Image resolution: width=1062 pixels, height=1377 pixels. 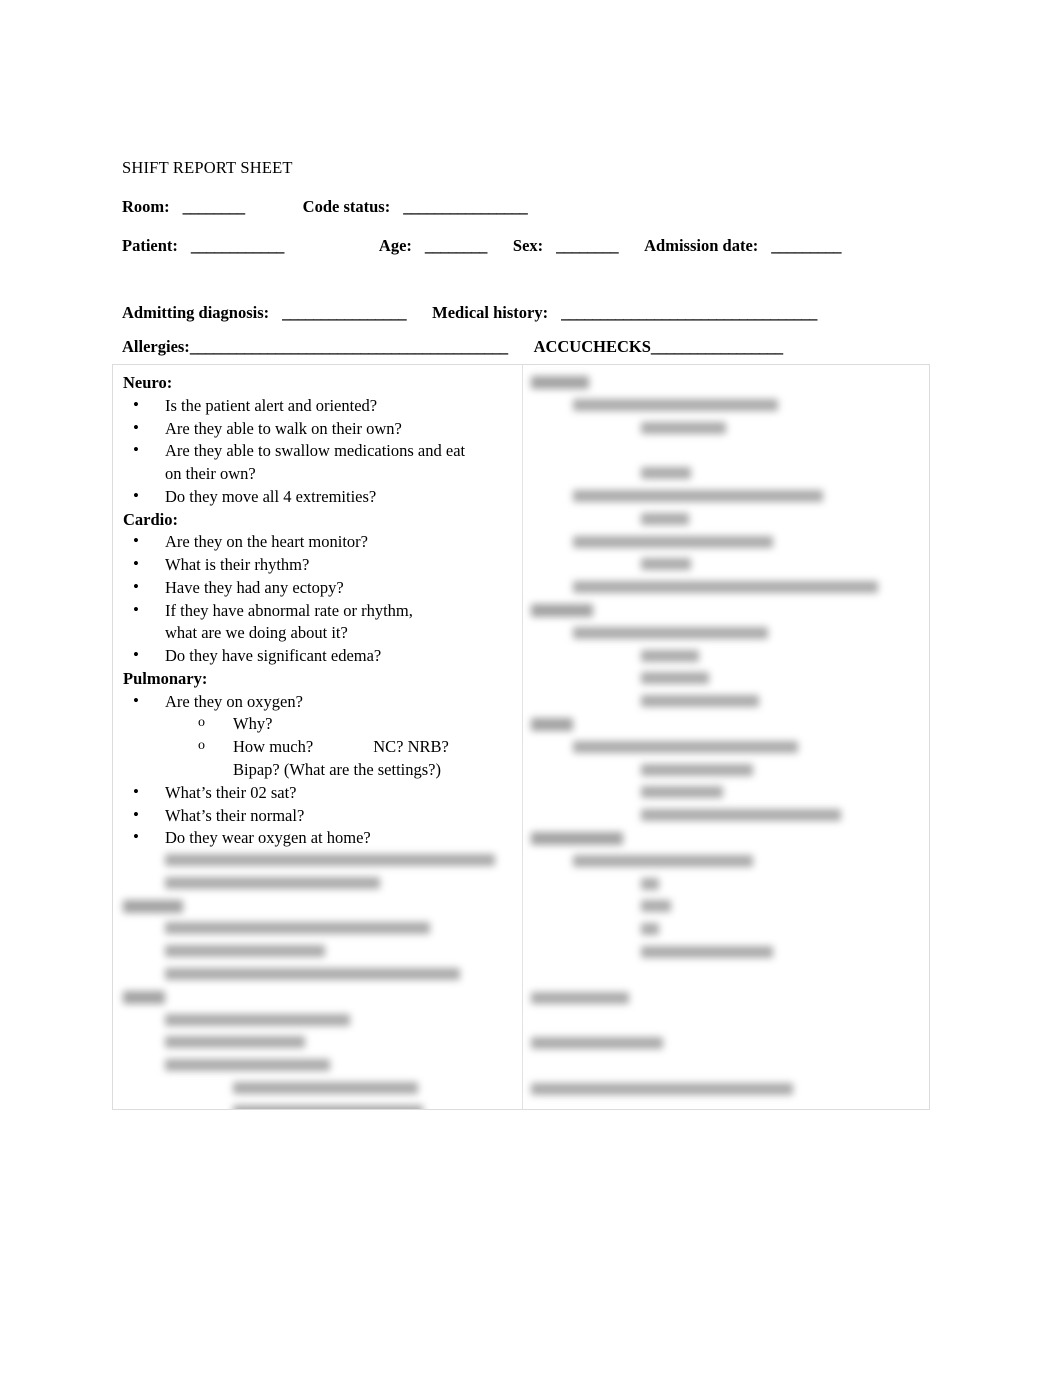 What do you see at coordinates (344, 313) in the screenshot?
I see `field-admitting-diagnosis-rule: ________________` at bounding box center [344, 313].